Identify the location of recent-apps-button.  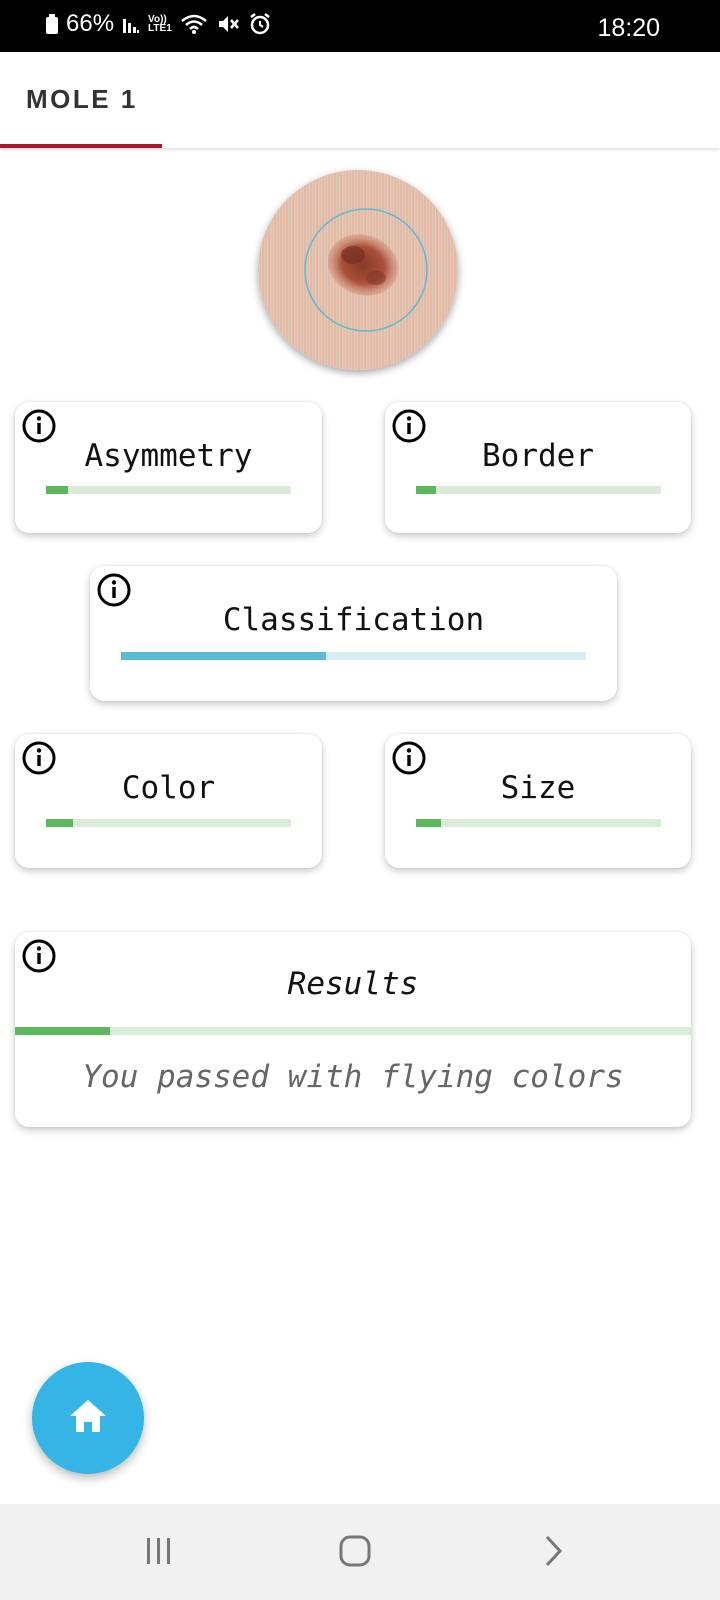
(159, 1553).